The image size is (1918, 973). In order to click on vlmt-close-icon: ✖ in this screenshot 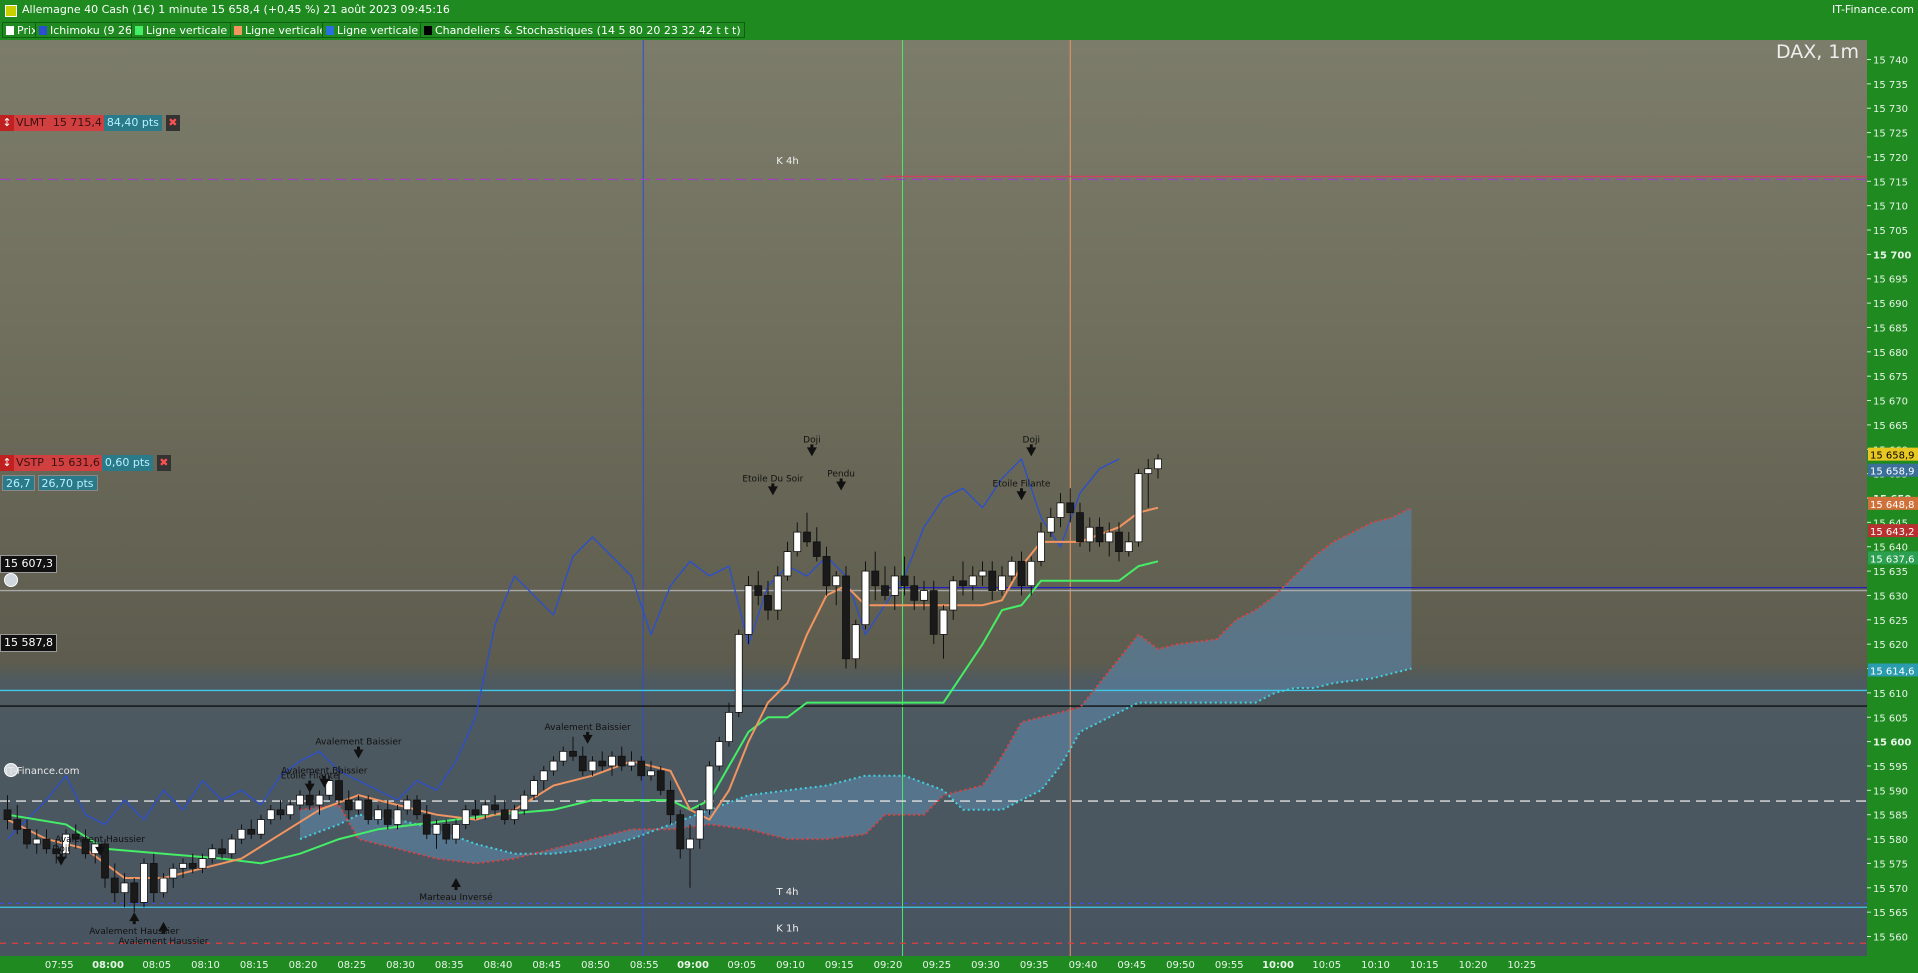, I will do `click(172, 123)`.